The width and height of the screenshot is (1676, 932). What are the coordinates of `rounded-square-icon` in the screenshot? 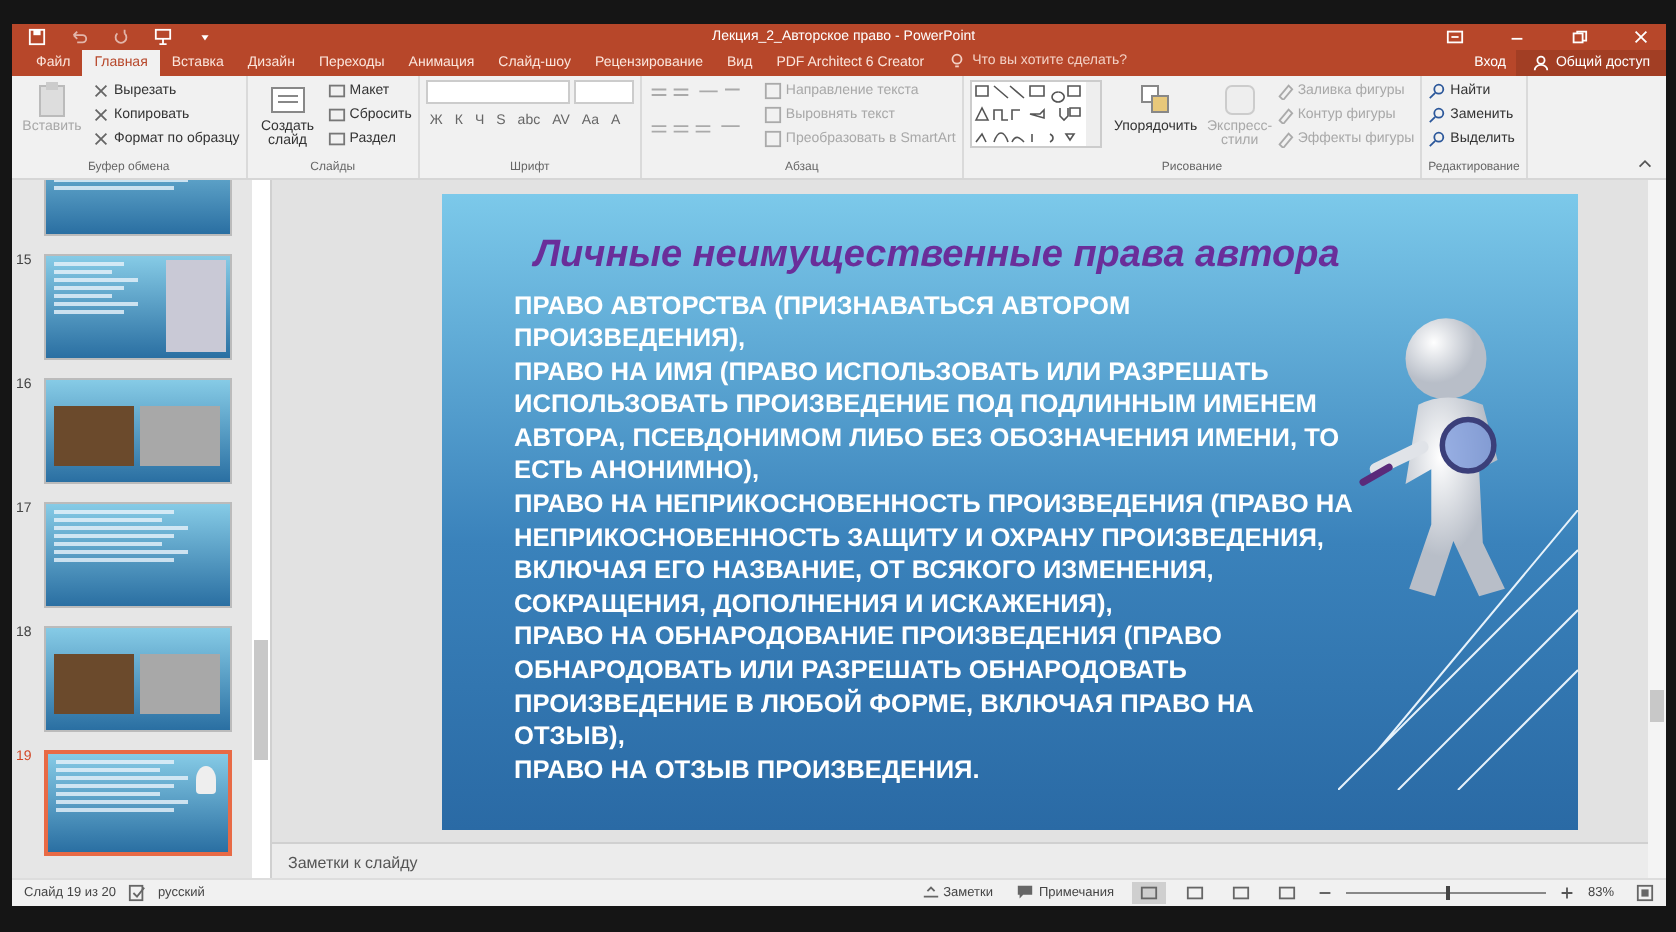 It's located at (1239, 100).